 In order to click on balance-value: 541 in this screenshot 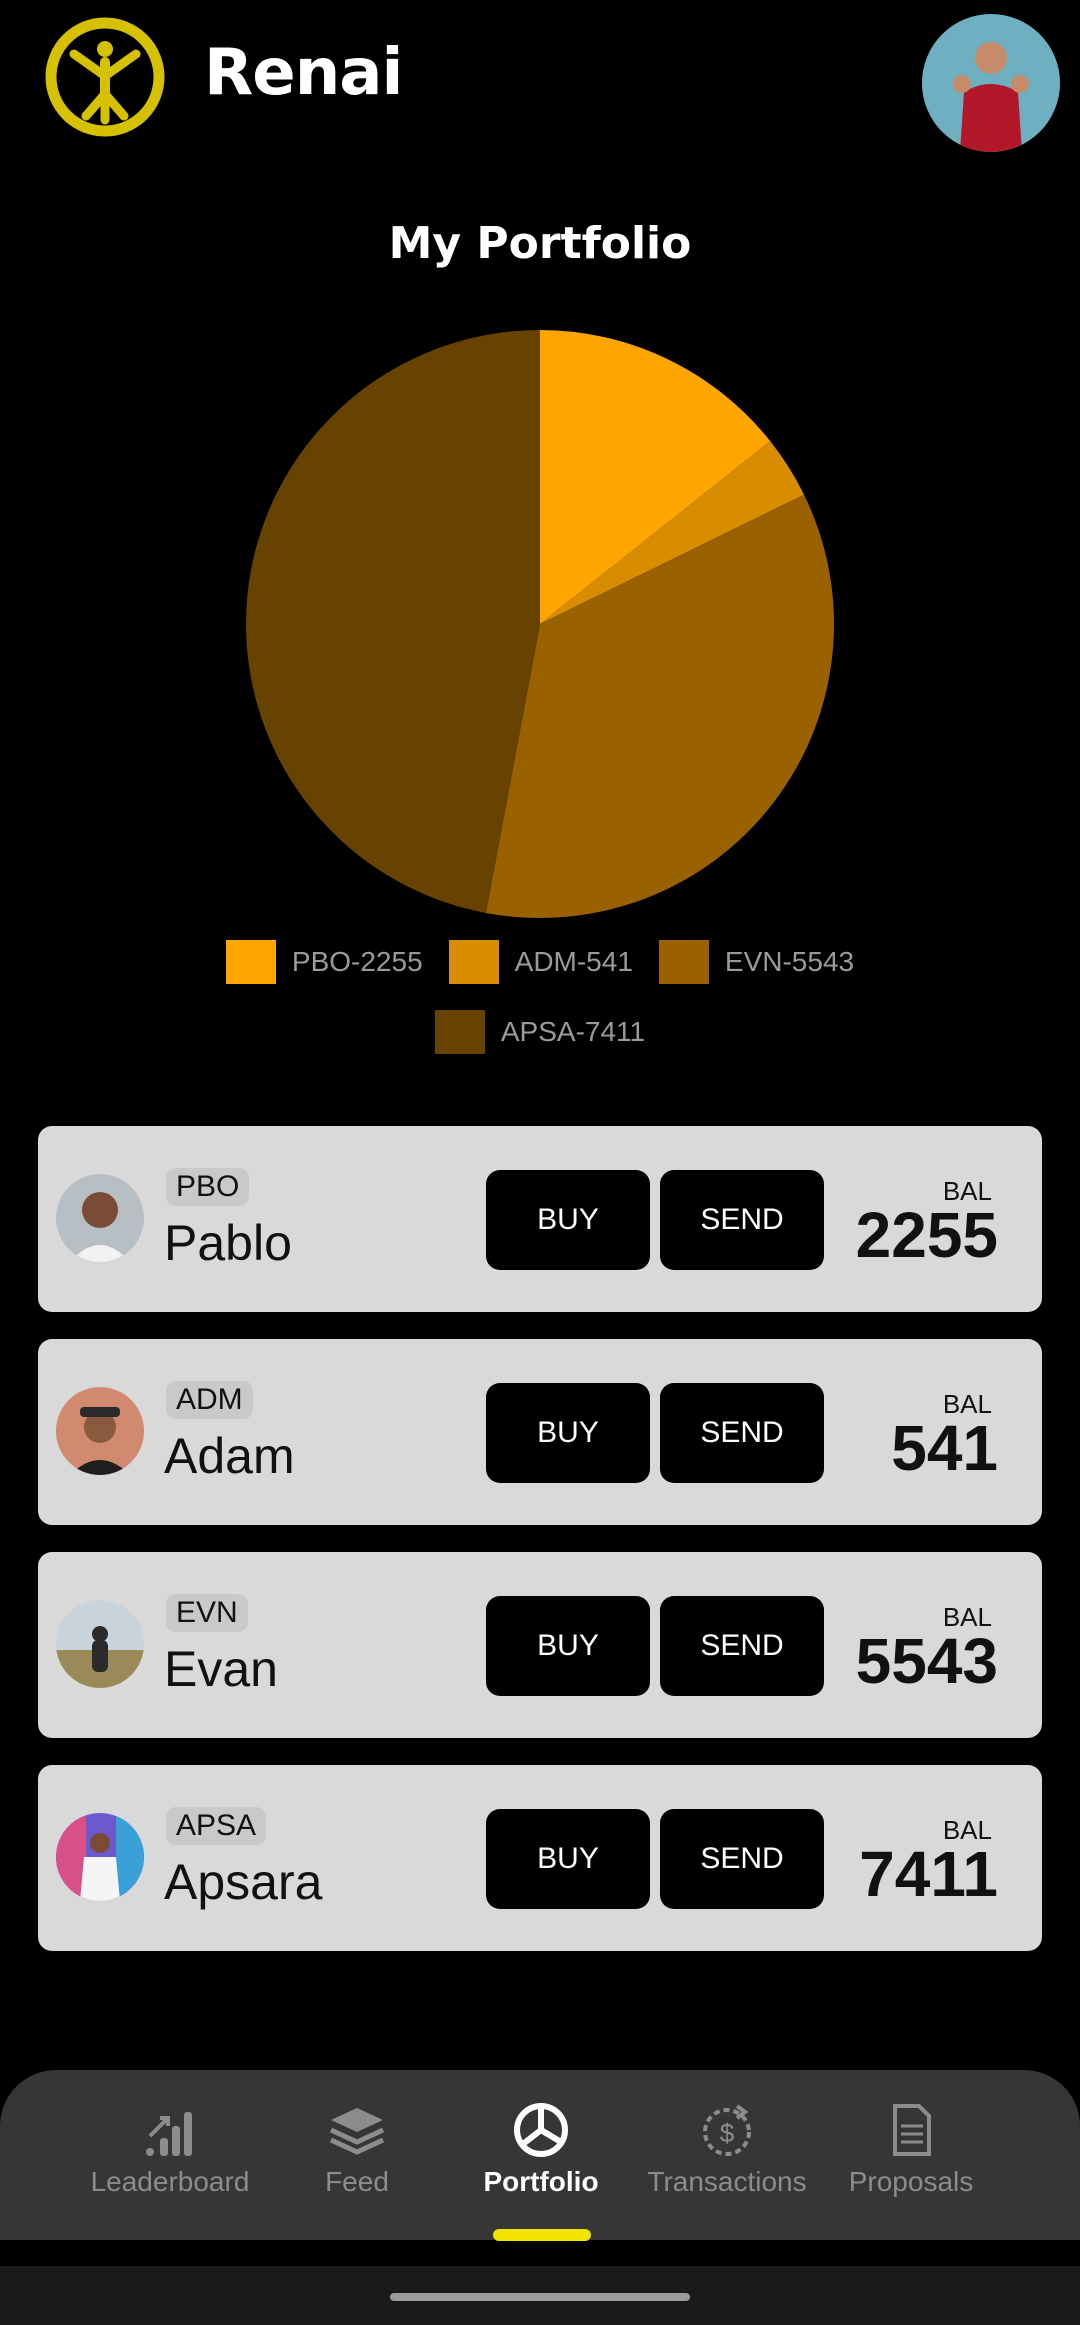, I will do `click(944, 1448)`.